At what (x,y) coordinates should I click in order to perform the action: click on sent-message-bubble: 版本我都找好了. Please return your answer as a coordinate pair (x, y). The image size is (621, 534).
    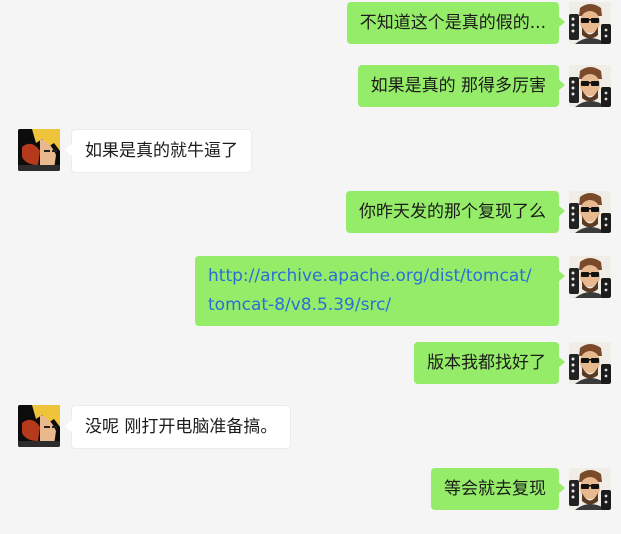
    Looking at the image, I should click on (489, 363).